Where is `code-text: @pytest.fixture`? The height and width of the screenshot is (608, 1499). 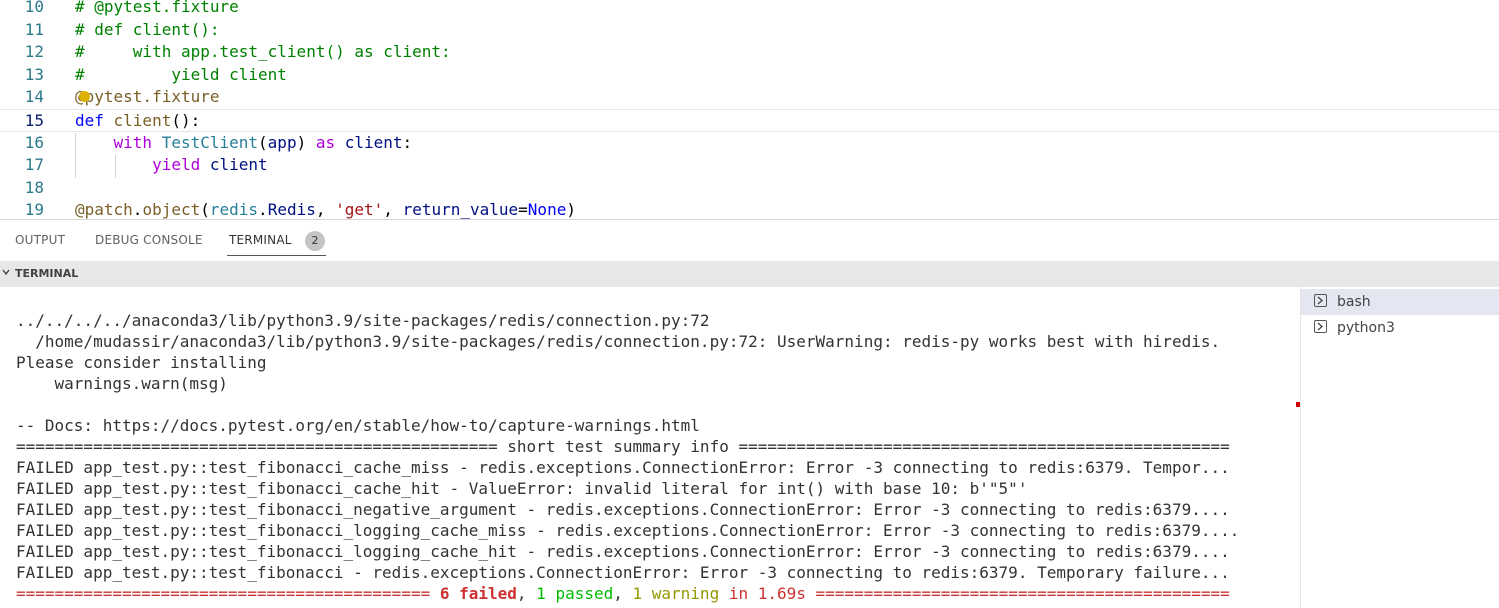
code-text: @pytest.fixture is located at coordinates (147, 97).